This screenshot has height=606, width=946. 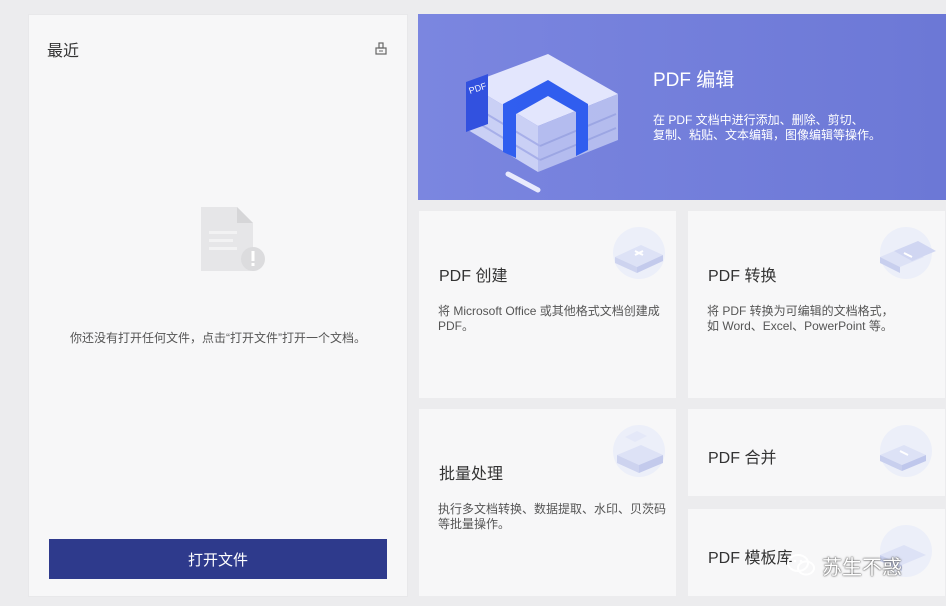 I want to click on batch-process-description: 执行多文档转换、数据提取、水印、贝茨码 等批量操作。, so click(x=558, y=517).